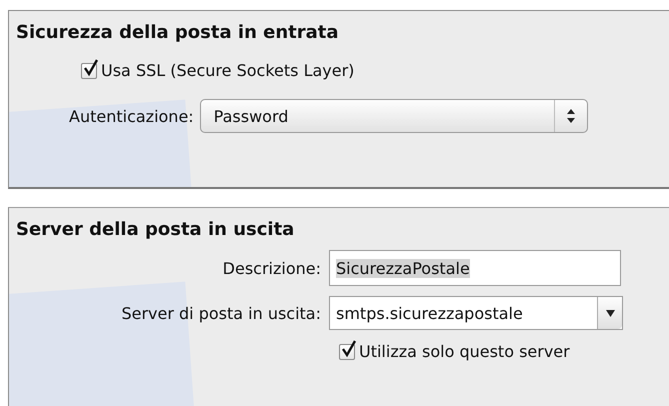 This screenshot has height=406, width=669. What do you see at coordinates (475, 268) in the screenshot?
I see `description-field: SicurezzaPostale` at bounding box center [475, 268].